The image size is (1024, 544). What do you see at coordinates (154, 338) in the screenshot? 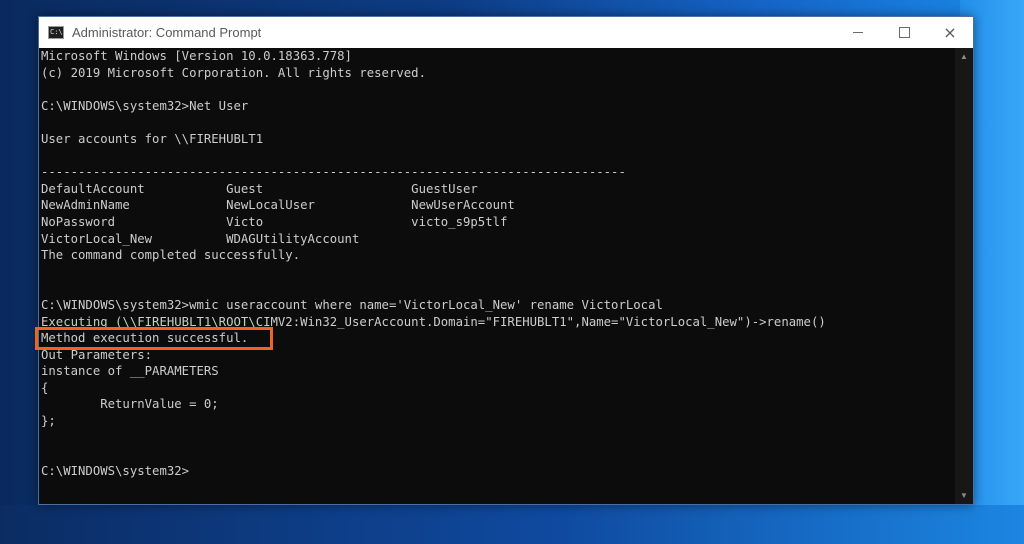
I see `highlight-annotation-box` at bounding box center [154, 338].